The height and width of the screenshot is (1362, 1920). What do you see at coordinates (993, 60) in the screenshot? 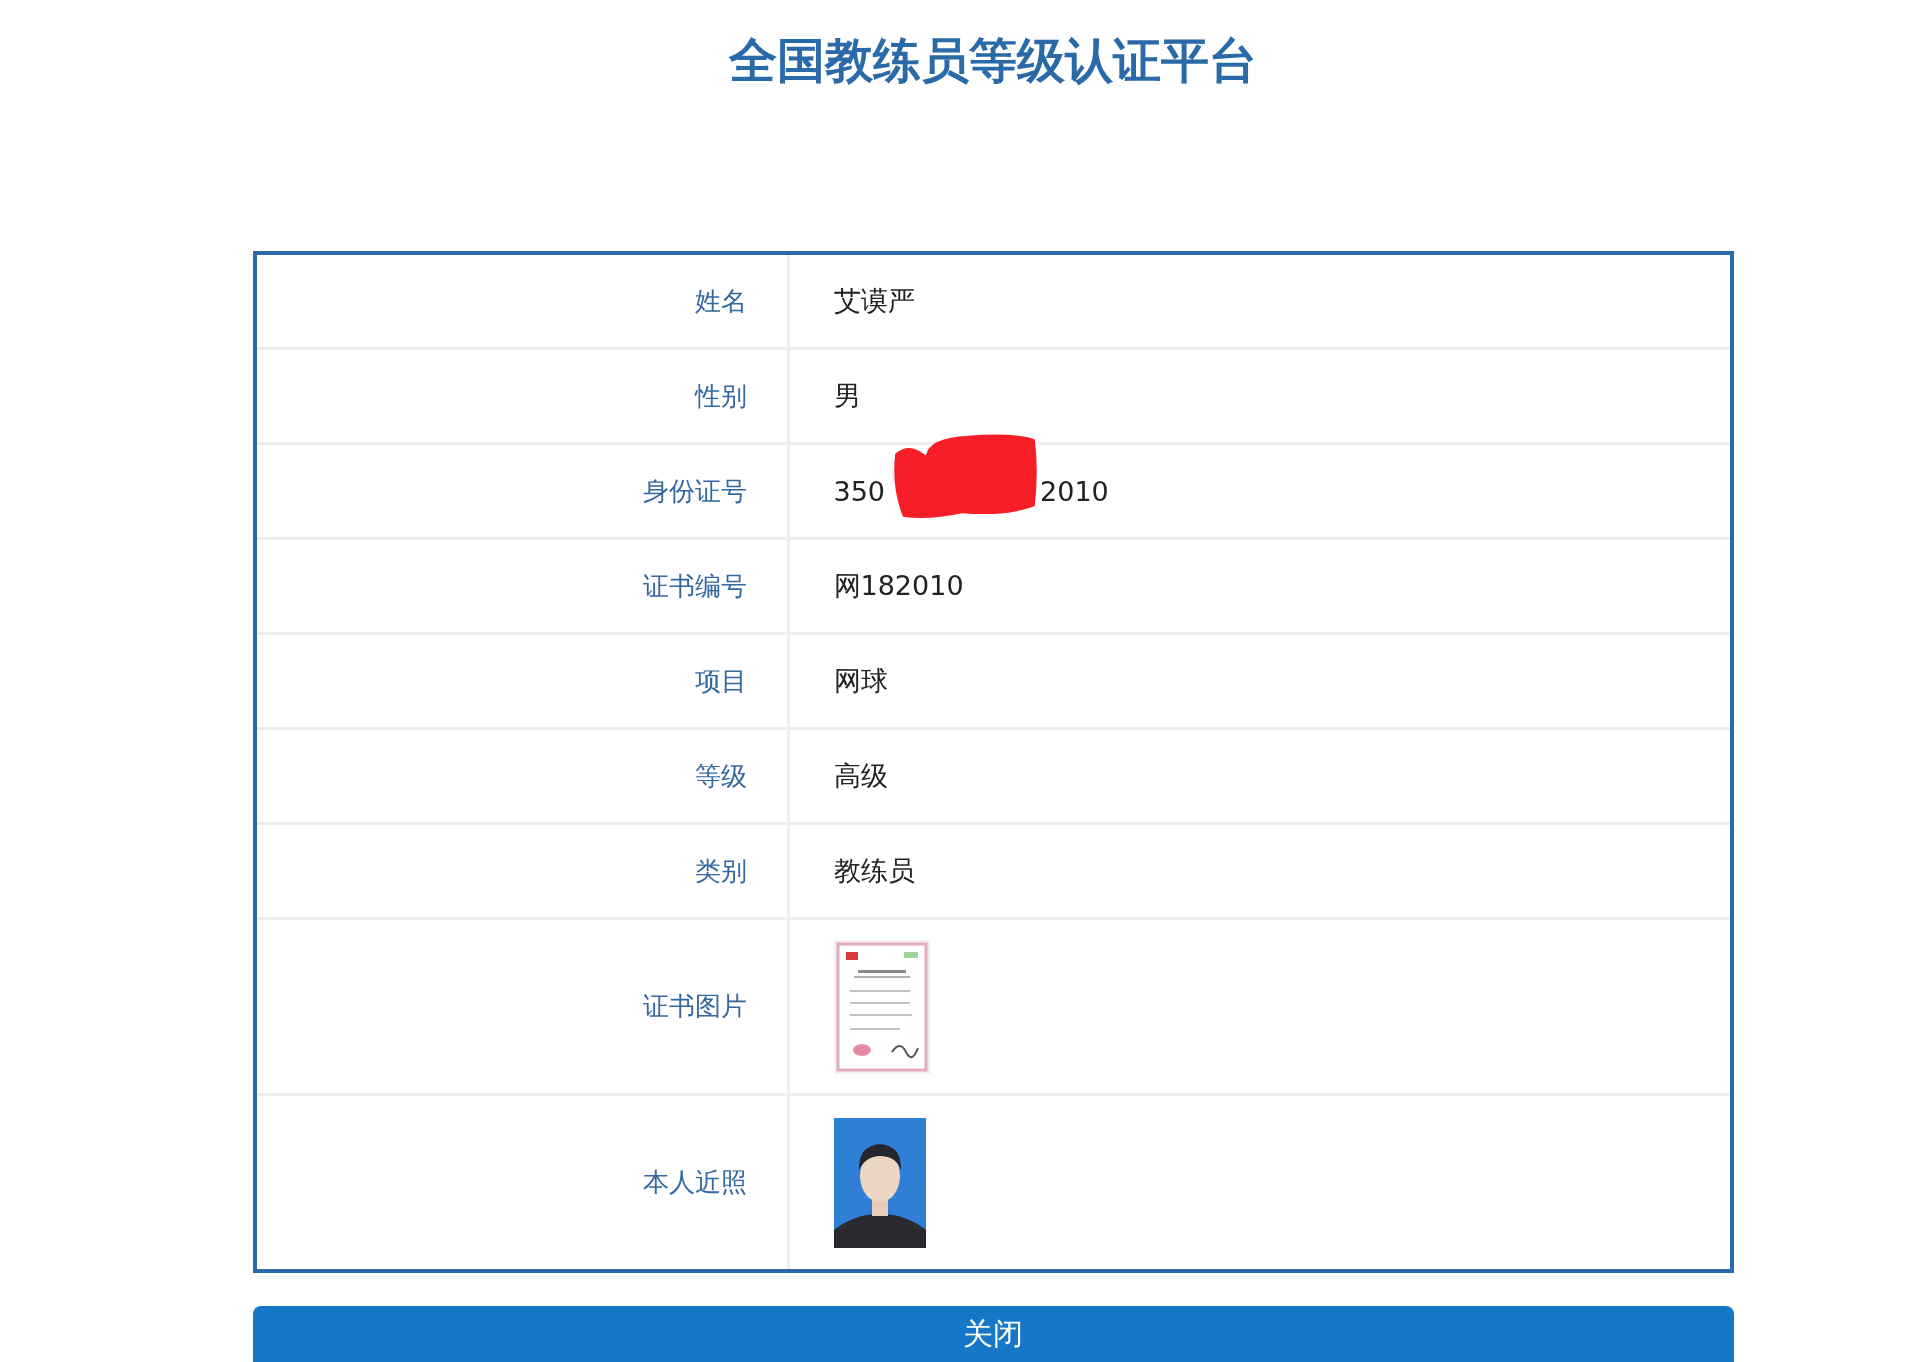
I see `page-title: 全国教练员等级认证平台` at bounding box center [993, 60].